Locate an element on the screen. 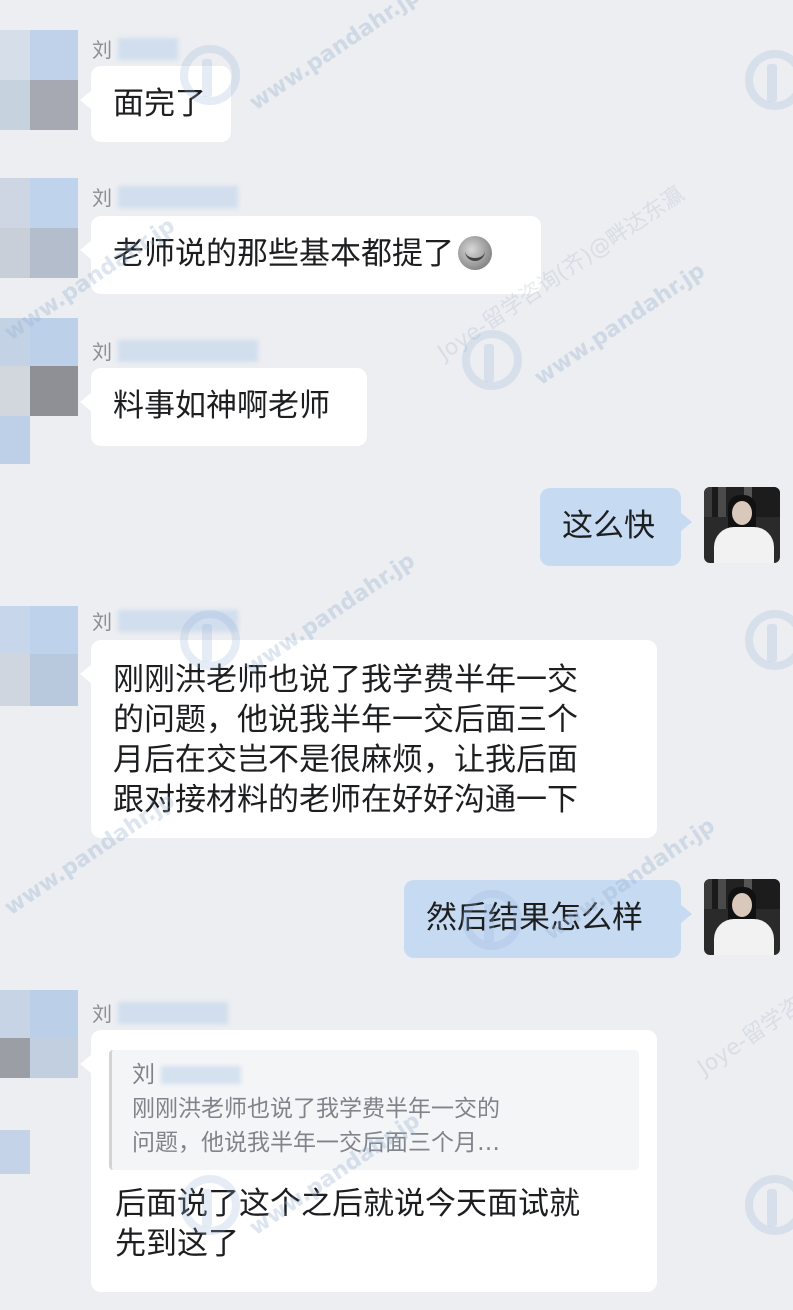 This screenshot has height=1310, width=793. message-line: 月后在交岂不是很麻烦，让我后面 is located at coordinates (345, 760).